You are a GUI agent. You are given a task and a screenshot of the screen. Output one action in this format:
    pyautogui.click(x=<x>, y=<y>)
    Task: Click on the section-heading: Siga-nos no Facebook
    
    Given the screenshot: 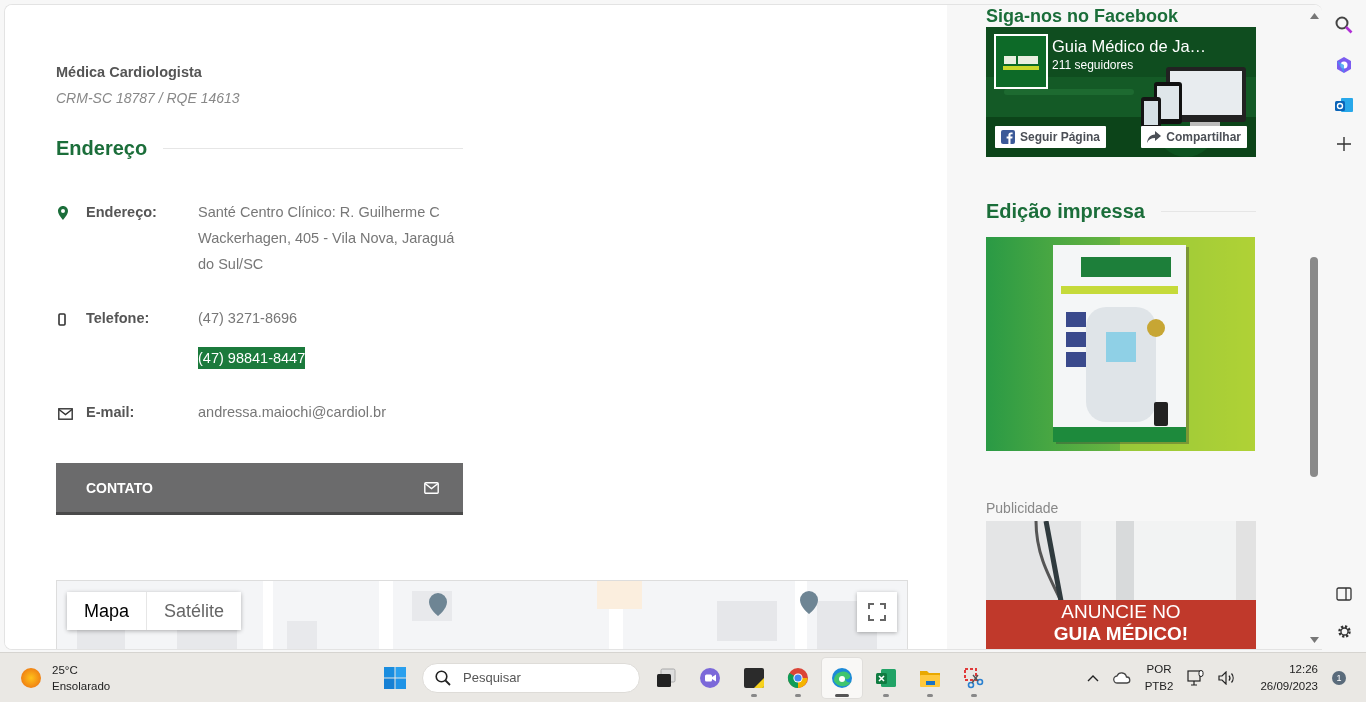 What is the action you would take?
    pyautogui.click(x=1082, y=16)
    